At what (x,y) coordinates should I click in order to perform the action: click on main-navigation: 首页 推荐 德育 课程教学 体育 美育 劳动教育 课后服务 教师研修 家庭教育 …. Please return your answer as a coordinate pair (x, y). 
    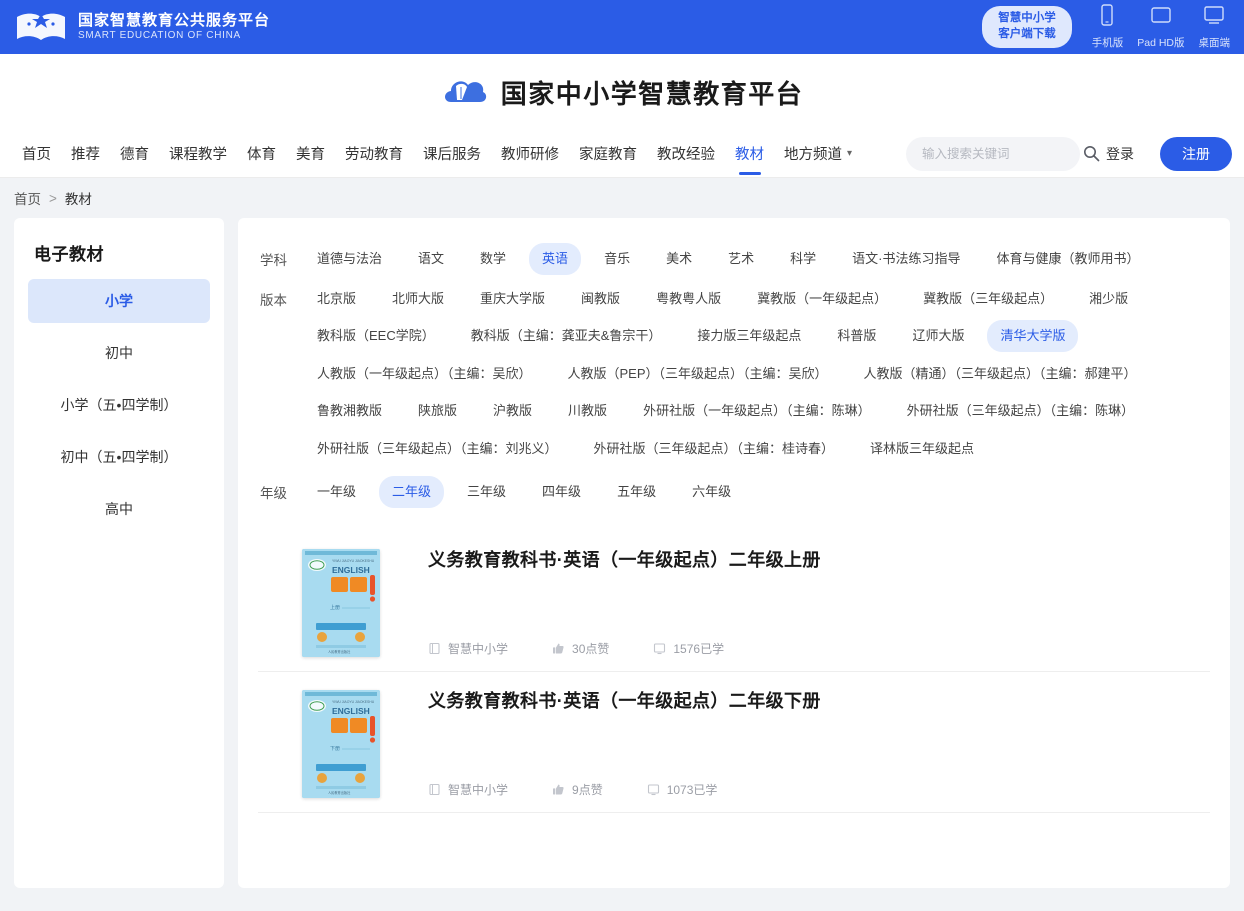
    Looking at the image, I should click on (622, 154).